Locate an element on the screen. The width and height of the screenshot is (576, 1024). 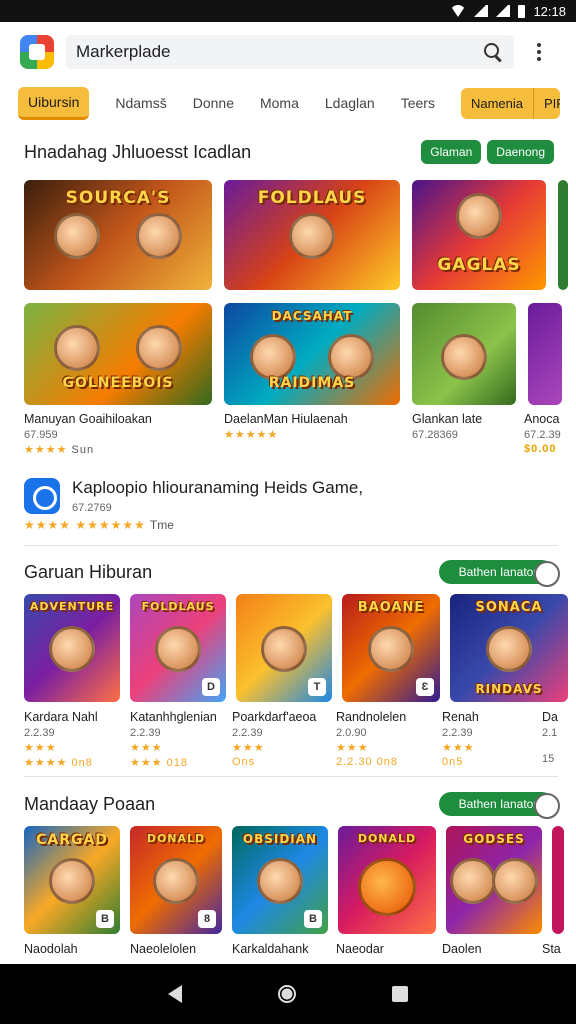
game-art-title: SOURCA'S is located at coordinates (118, 198).